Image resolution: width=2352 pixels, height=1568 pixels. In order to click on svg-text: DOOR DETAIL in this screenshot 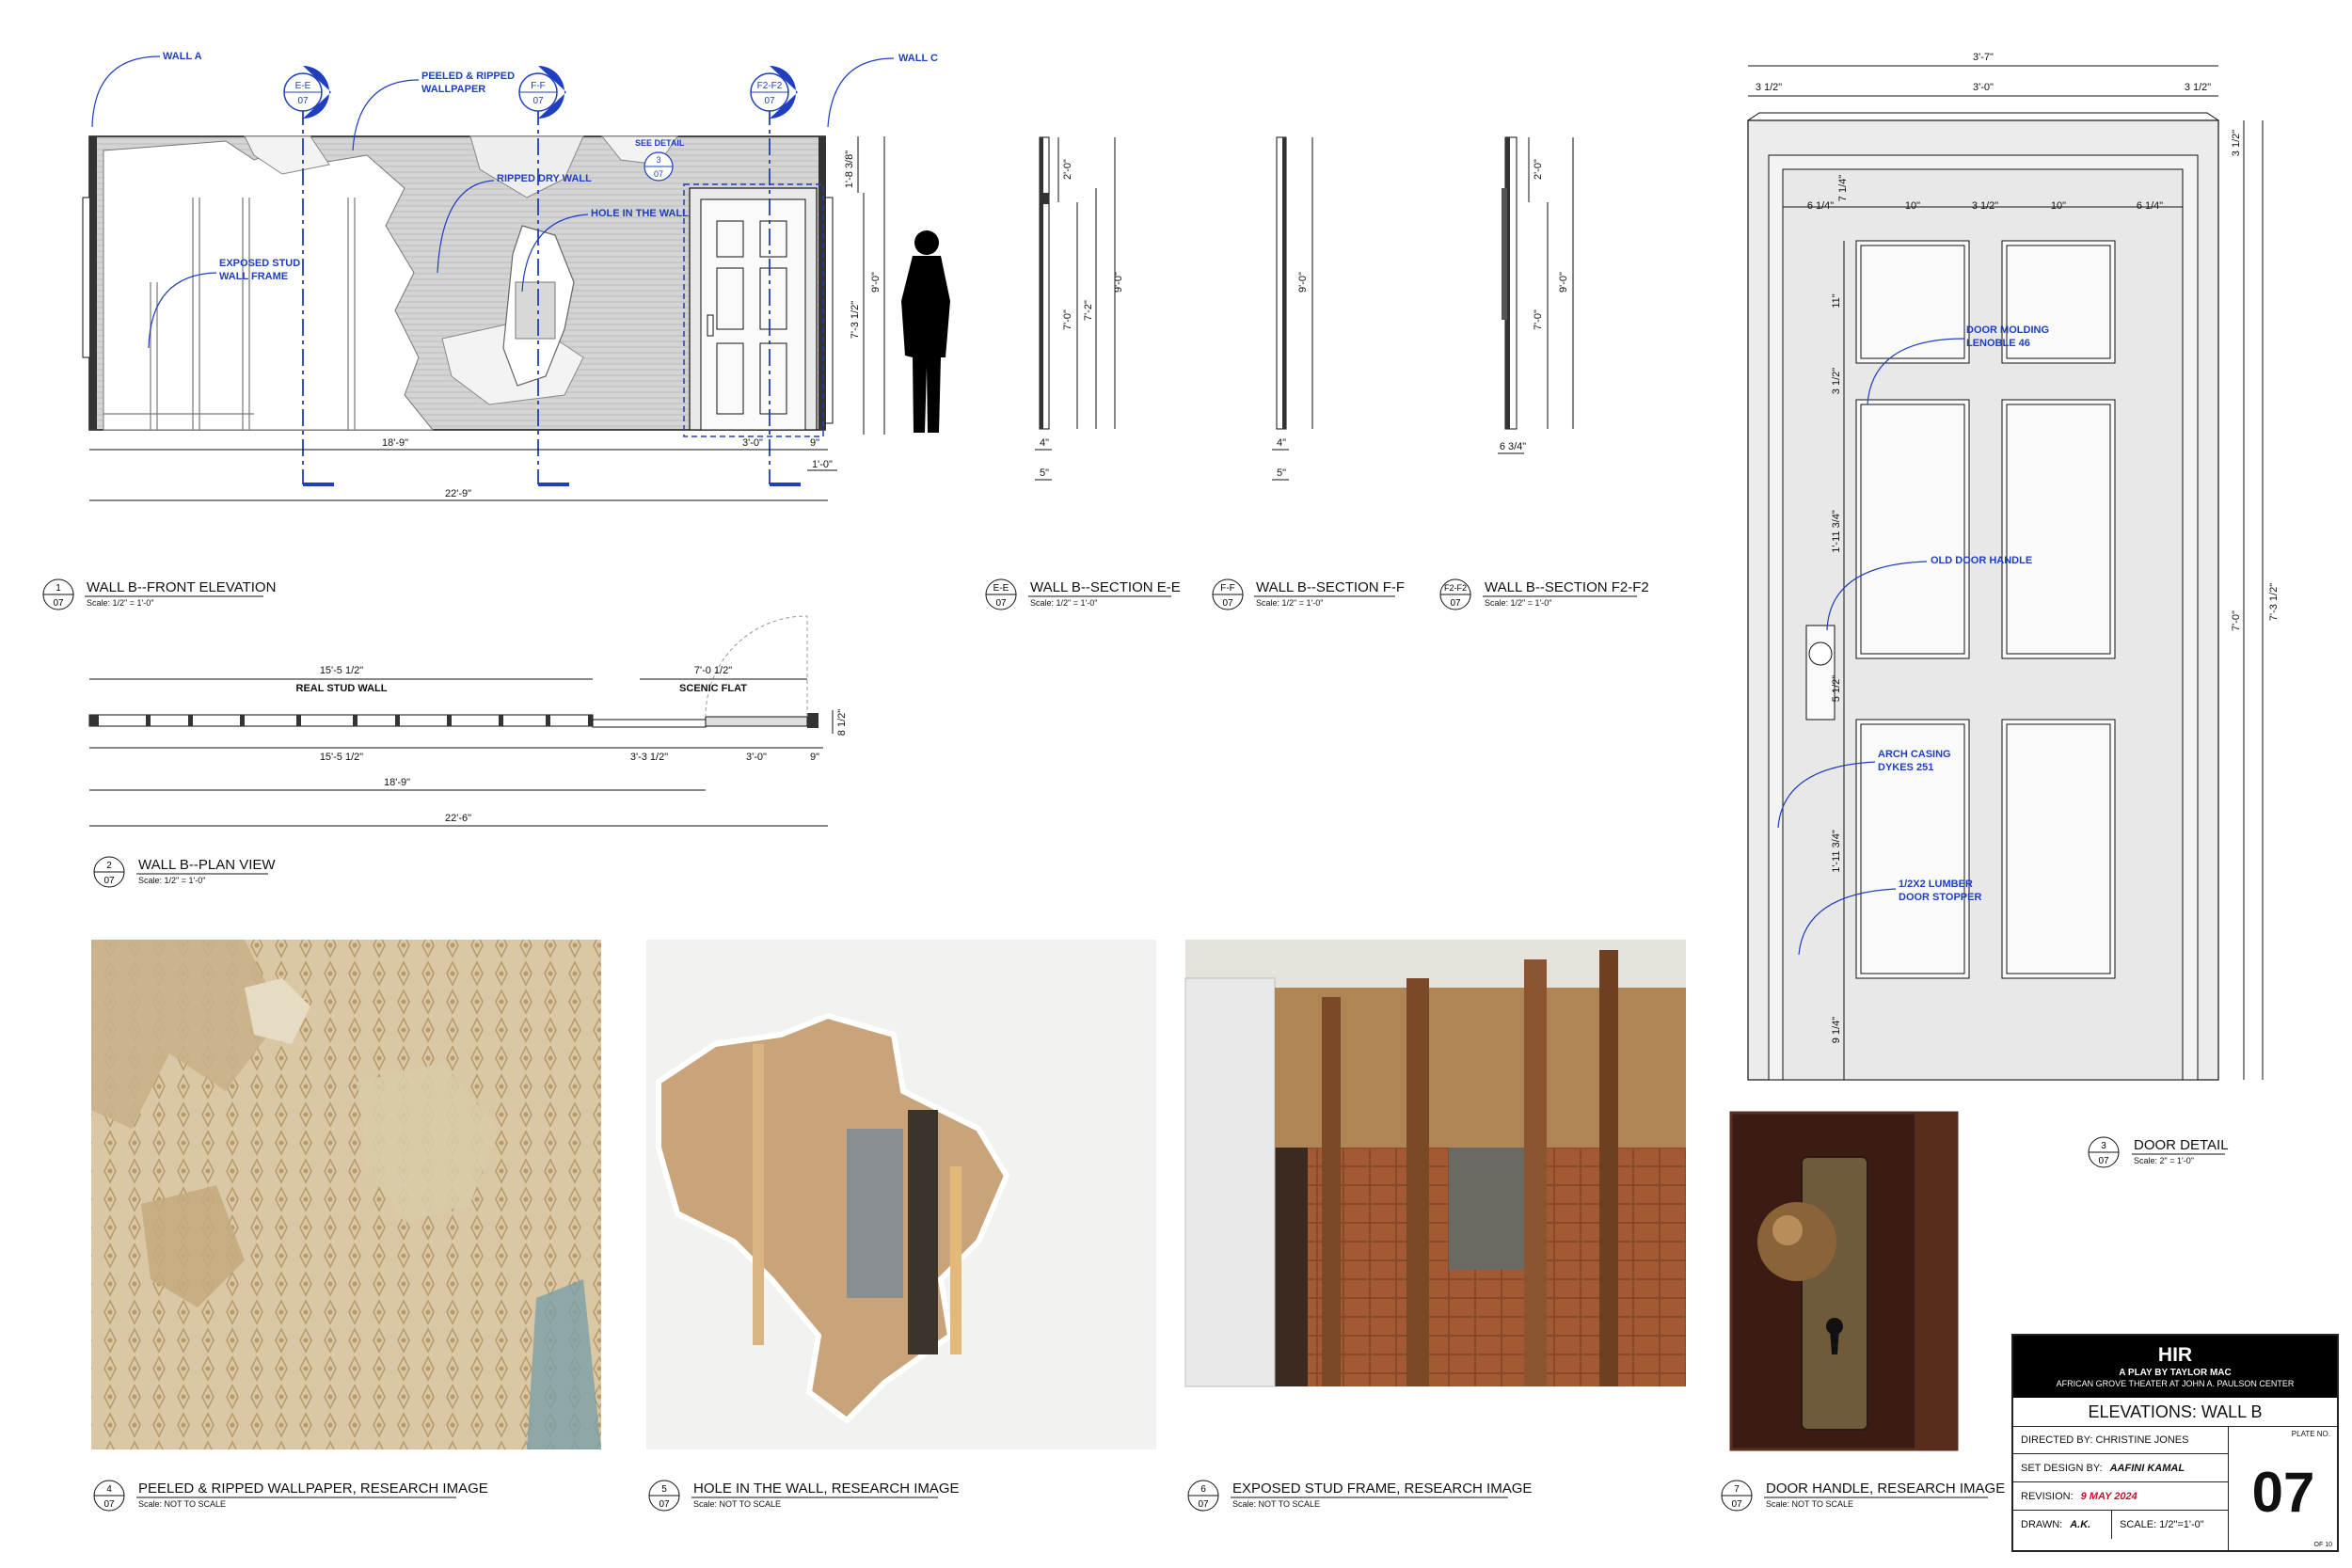, I will do `click(2181, 1145)`.